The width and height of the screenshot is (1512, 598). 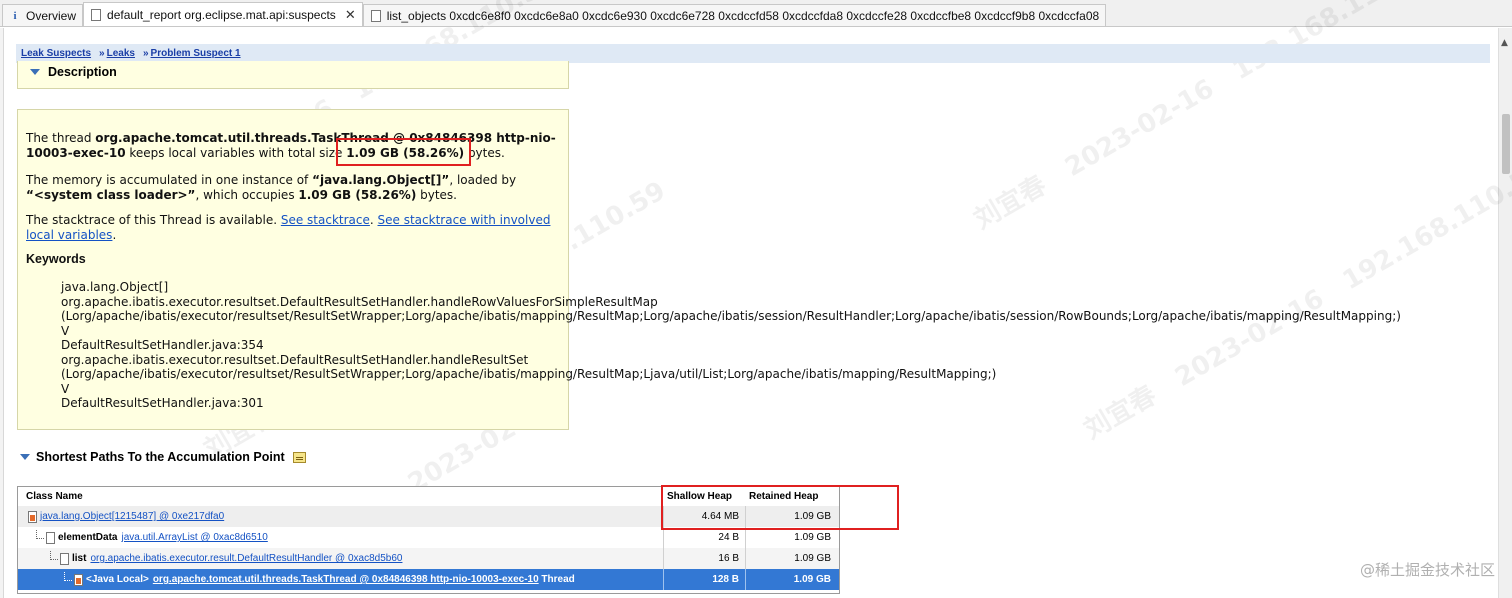 What do you see at coordinates (117, 579) in the screenshot?
I see `field-name: <Java Local>` at bounding box center [117, 579].